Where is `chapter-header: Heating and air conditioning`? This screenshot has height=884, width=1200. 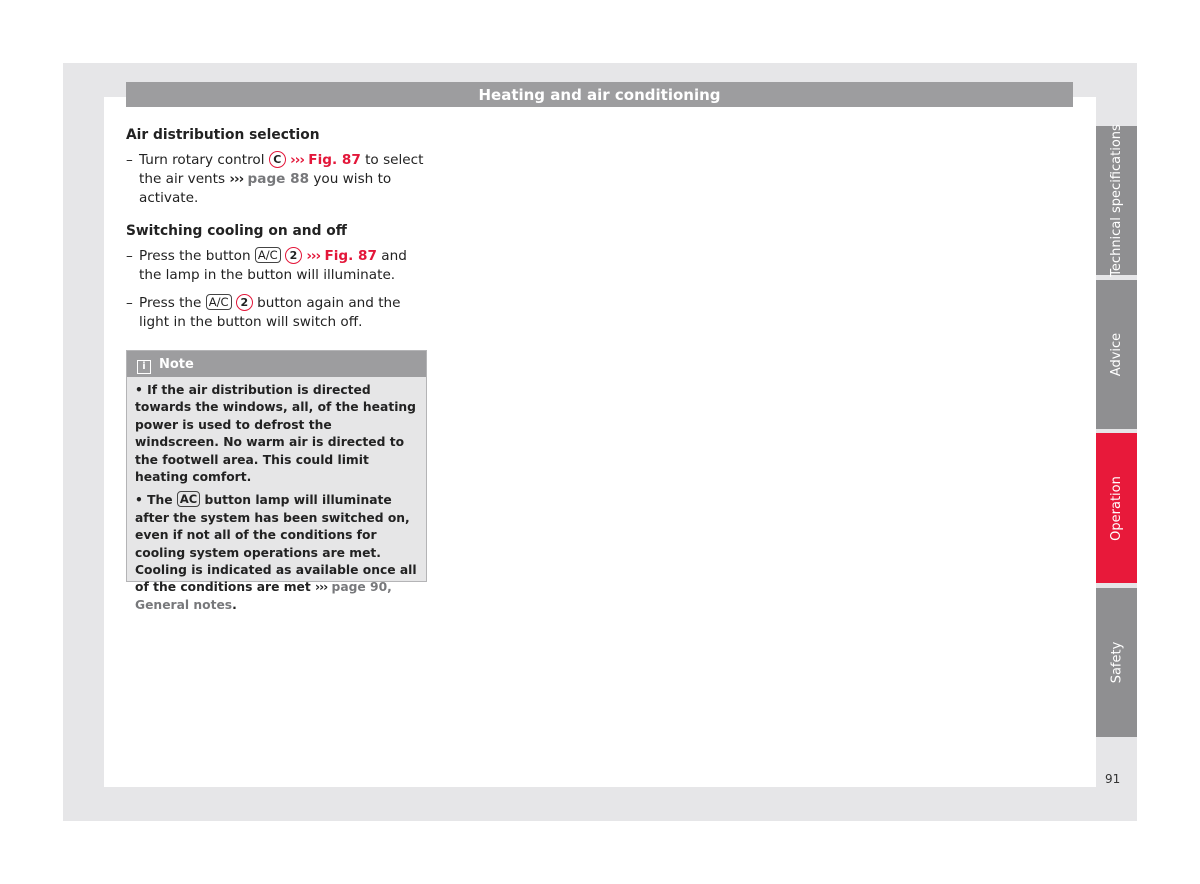
chapter-header: Heating and air conditioning is located at coordinates (599, 94).